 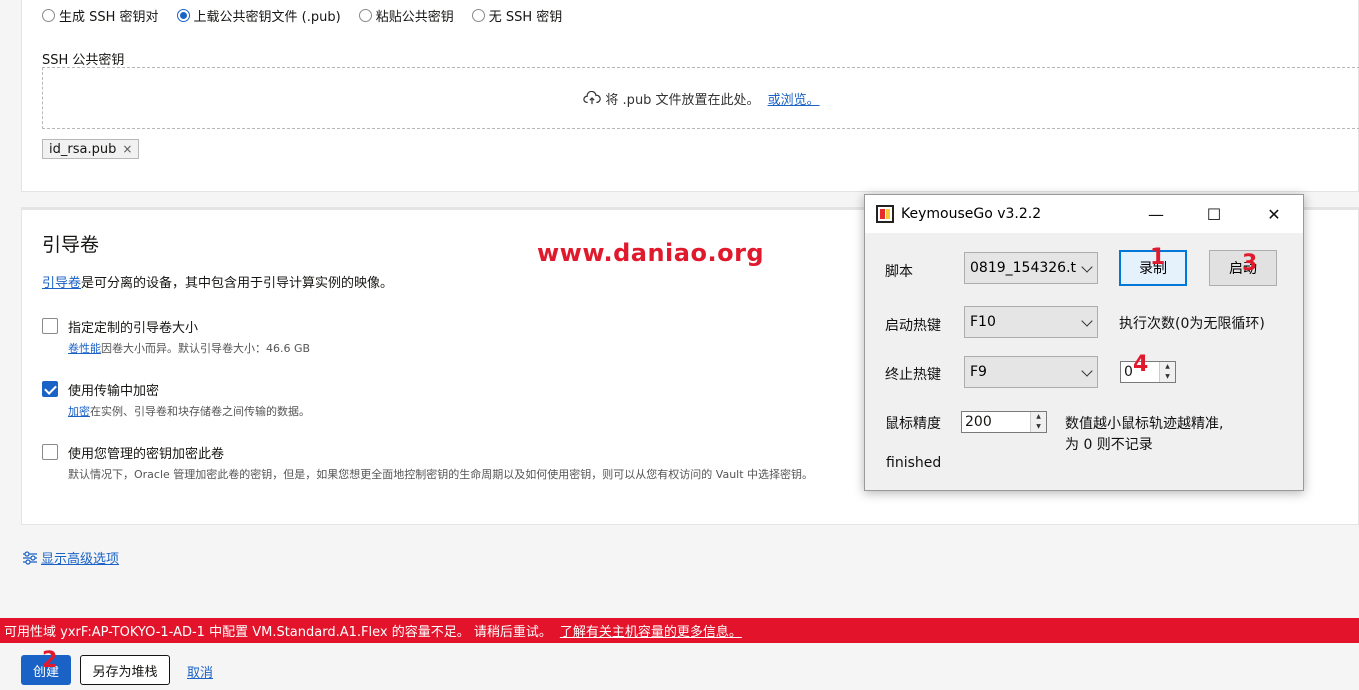 What do you see at coordinates (79, 411) in the screenshot?
I see `encryption-link: 加密` at bounding box center [79, 411].